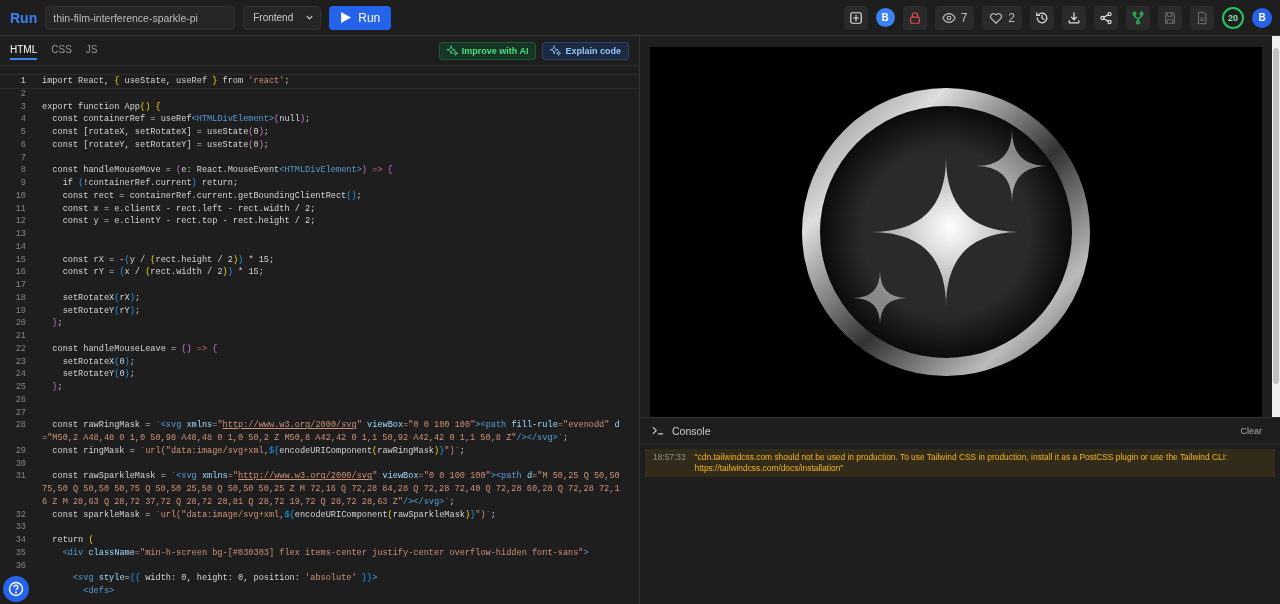  I want to click on fork-button, so click(1138, 17).